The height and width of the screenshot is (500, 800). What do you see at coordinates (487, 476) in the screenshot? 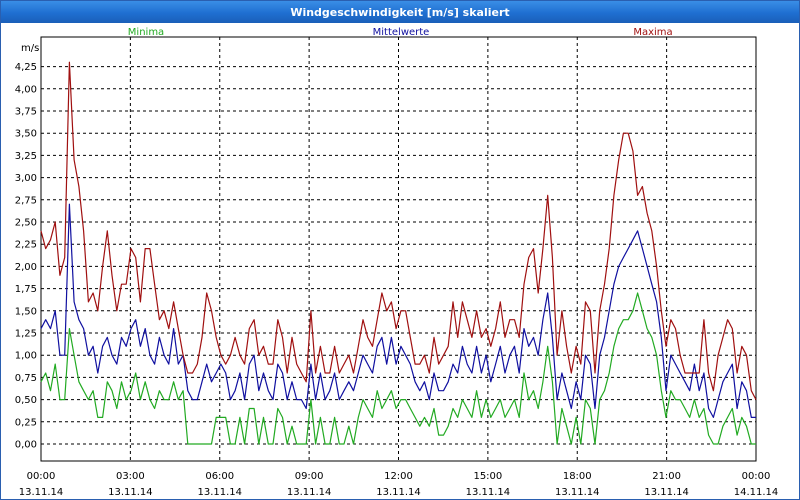
I see `x-tick-time: 15:00` at bounding box center [487, 476].